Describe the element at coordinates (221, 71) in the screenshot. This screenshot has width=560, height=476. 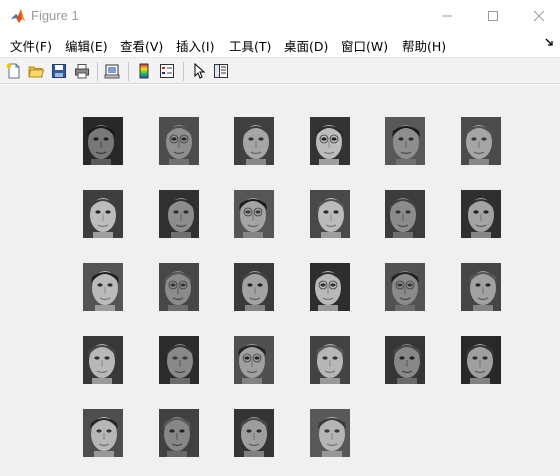
I see `property-inspector-icon` at that location.